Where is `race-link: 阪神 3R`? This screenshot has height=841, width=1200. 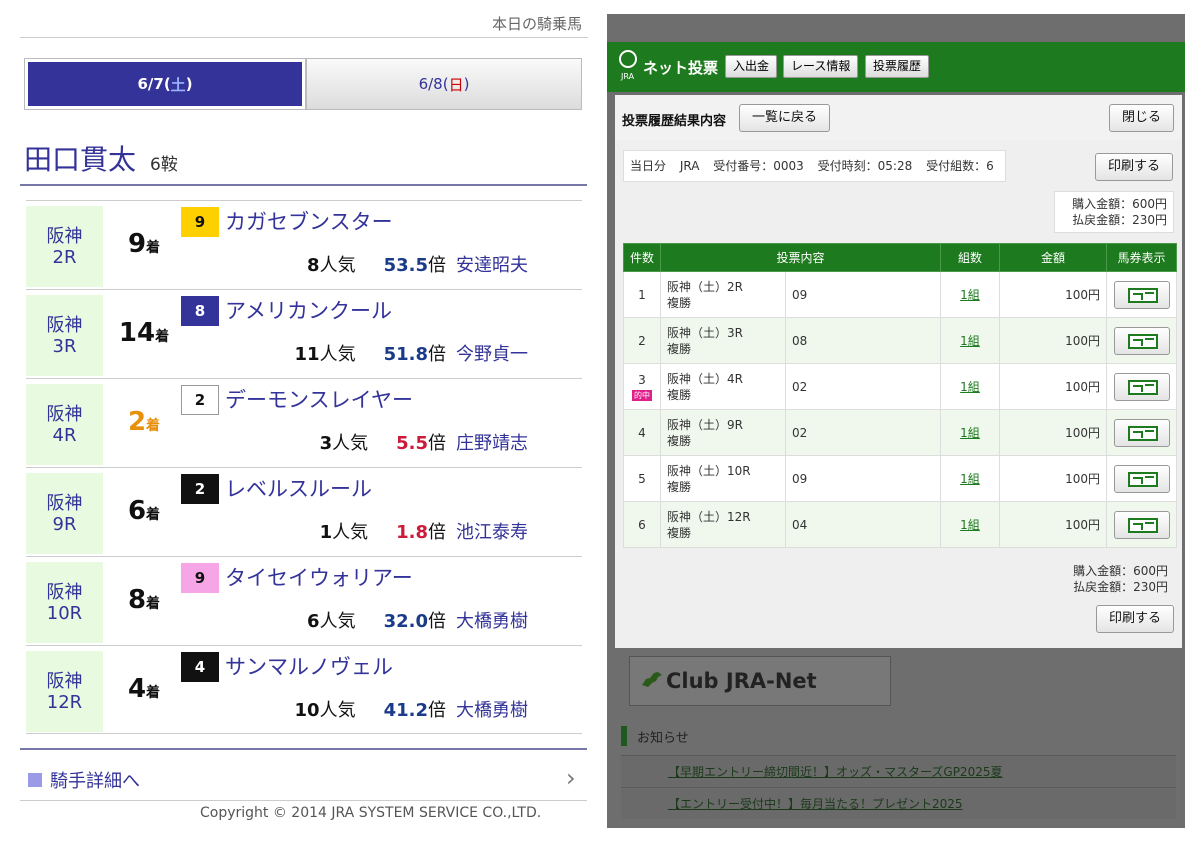 race-link: 阪神 3R is located at coordinates (64, 335).